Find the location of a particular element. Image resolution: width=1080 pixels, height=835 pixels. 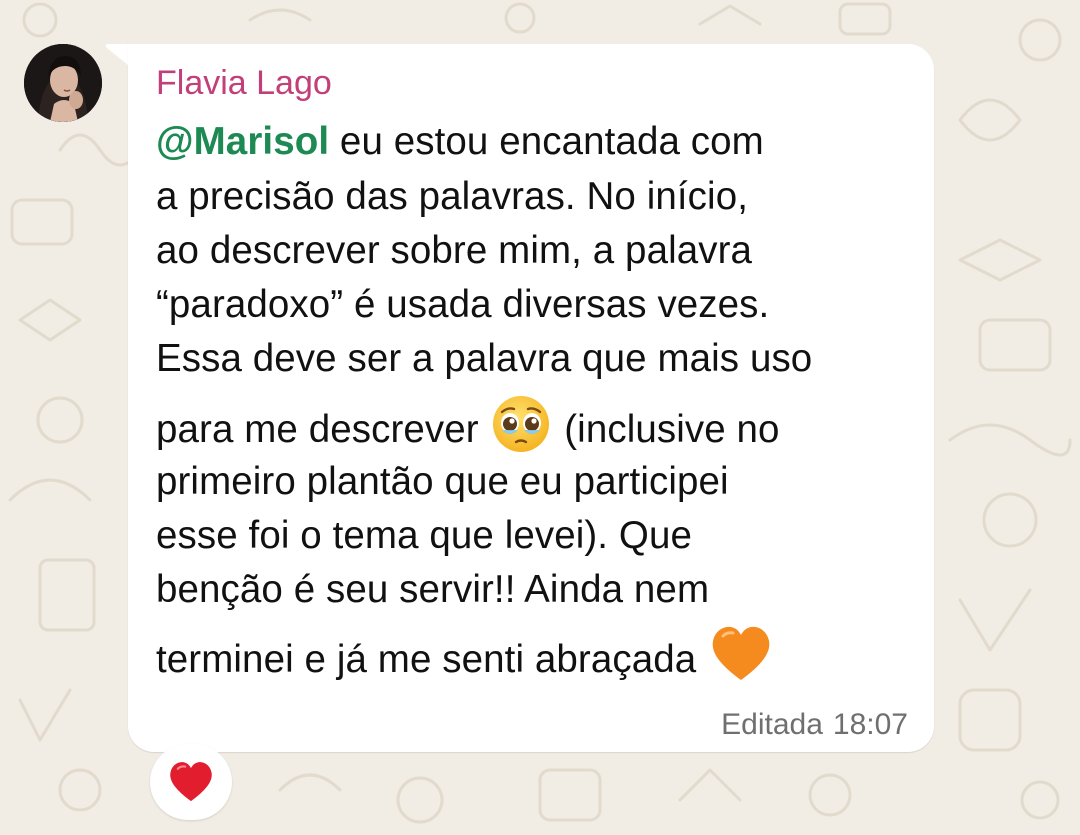

avatar-portrait-icon is located at coordinates (63, 83).